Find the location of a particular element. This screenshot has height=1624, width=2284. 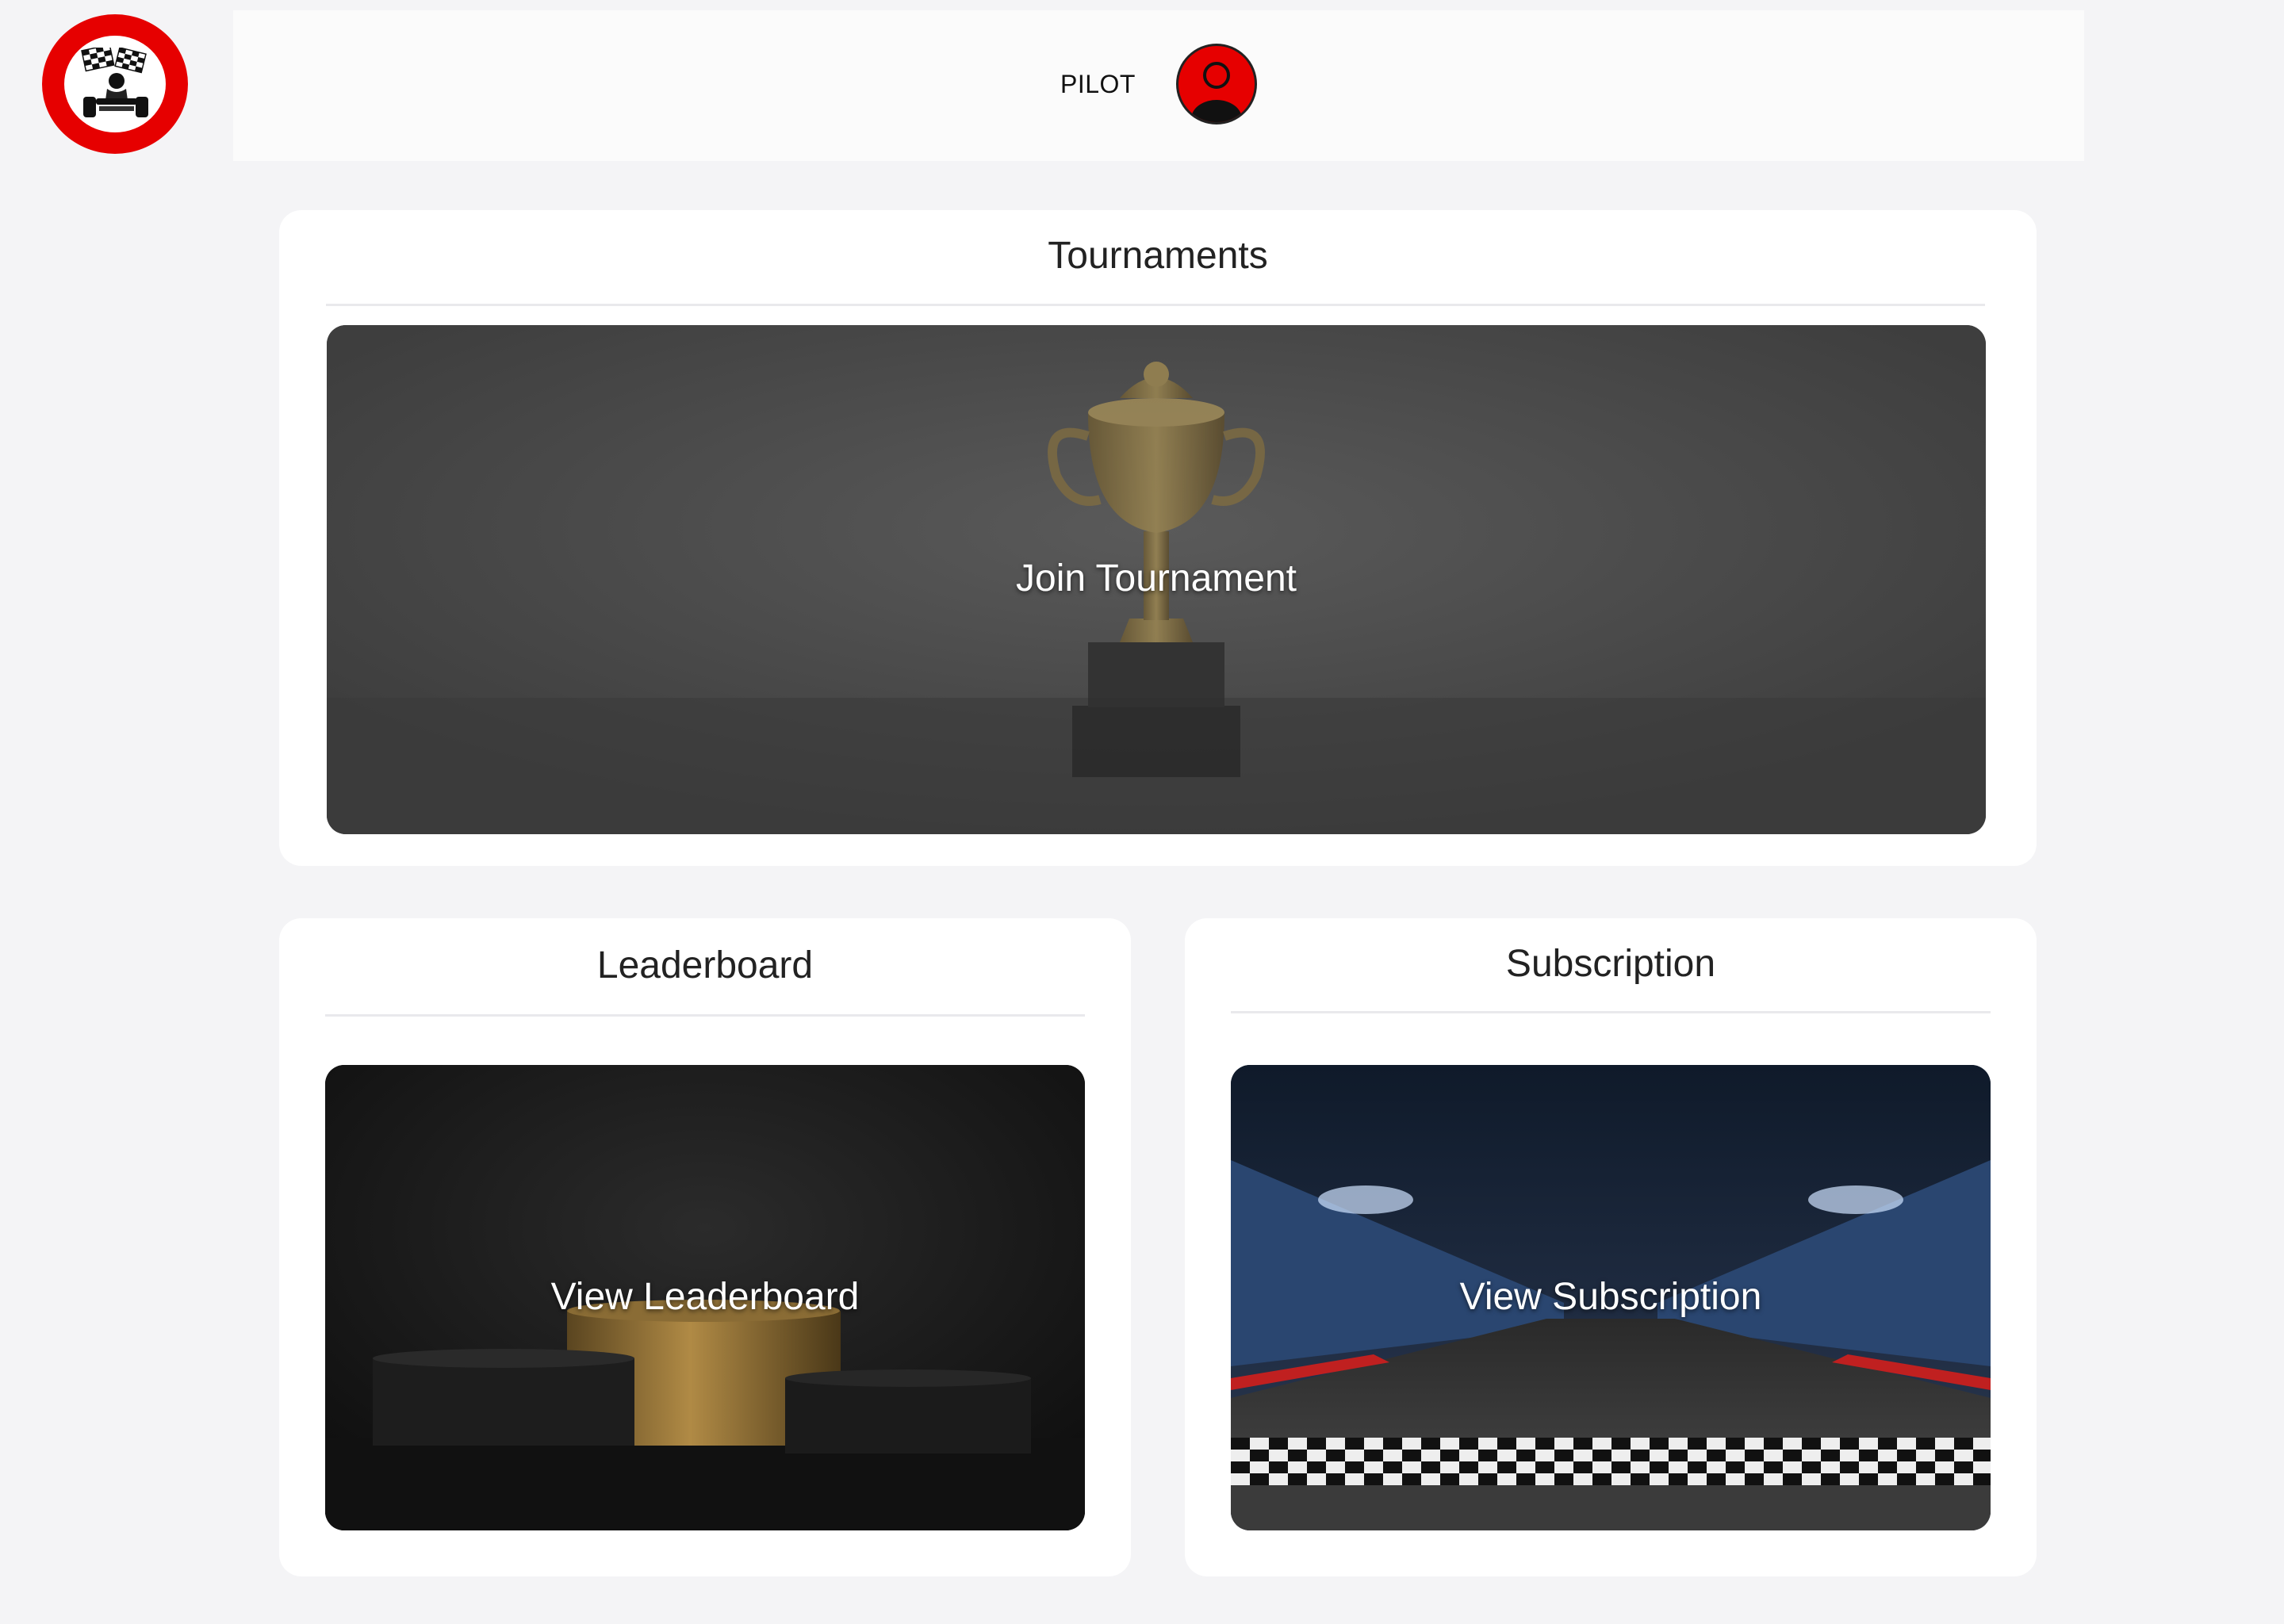

view-leaderboard-label: View Leaderboard is located at coordinates (705, 1297).